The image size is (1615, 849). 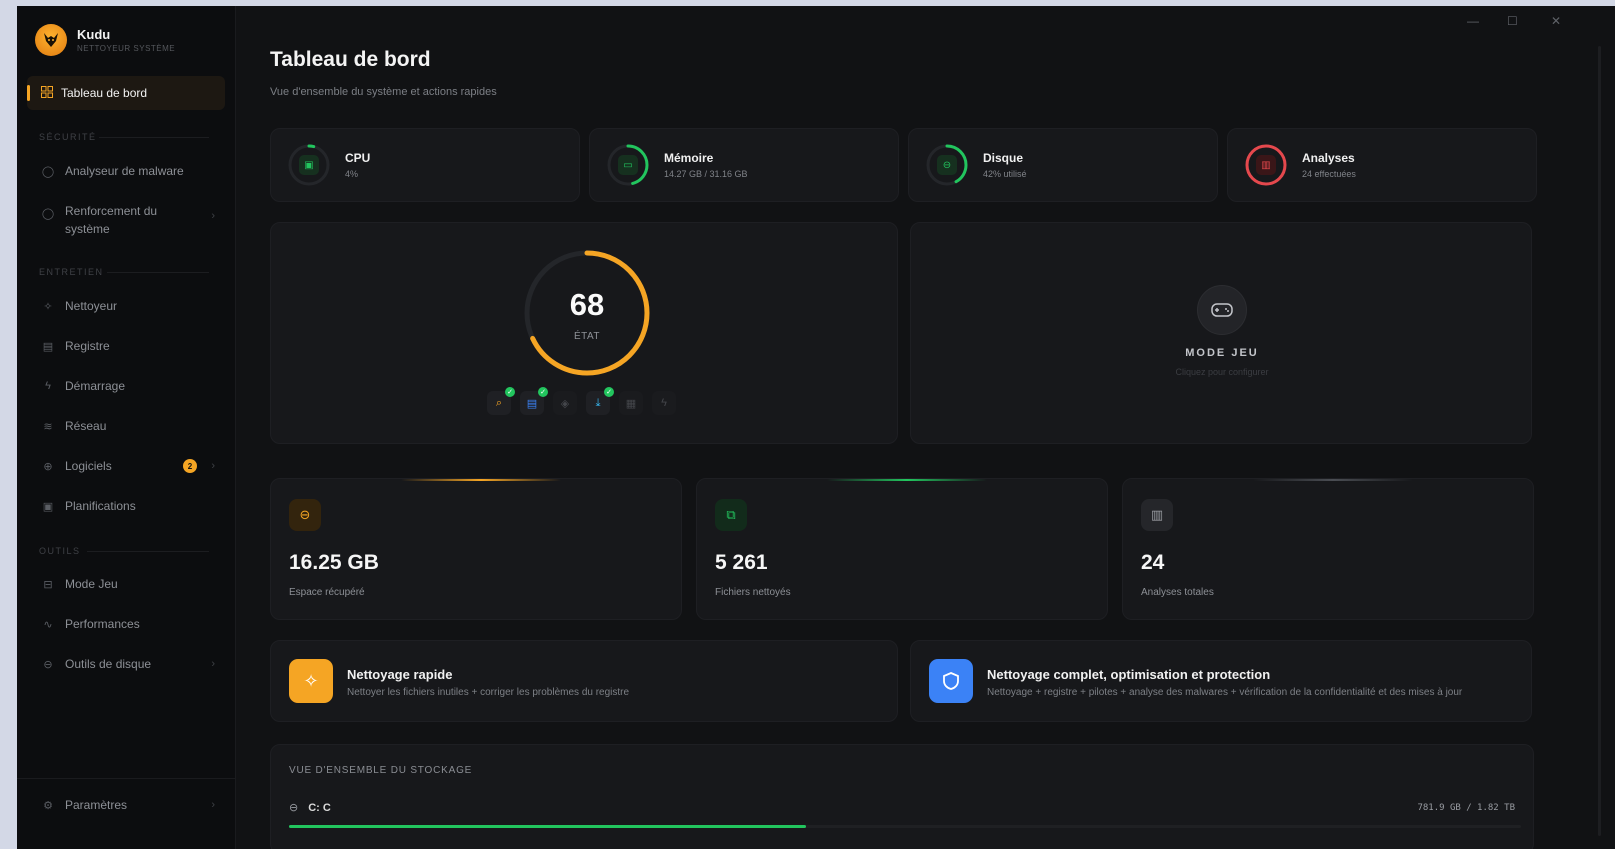 I want to click on calendar-icon: ▣, so click(x=48, y=506).